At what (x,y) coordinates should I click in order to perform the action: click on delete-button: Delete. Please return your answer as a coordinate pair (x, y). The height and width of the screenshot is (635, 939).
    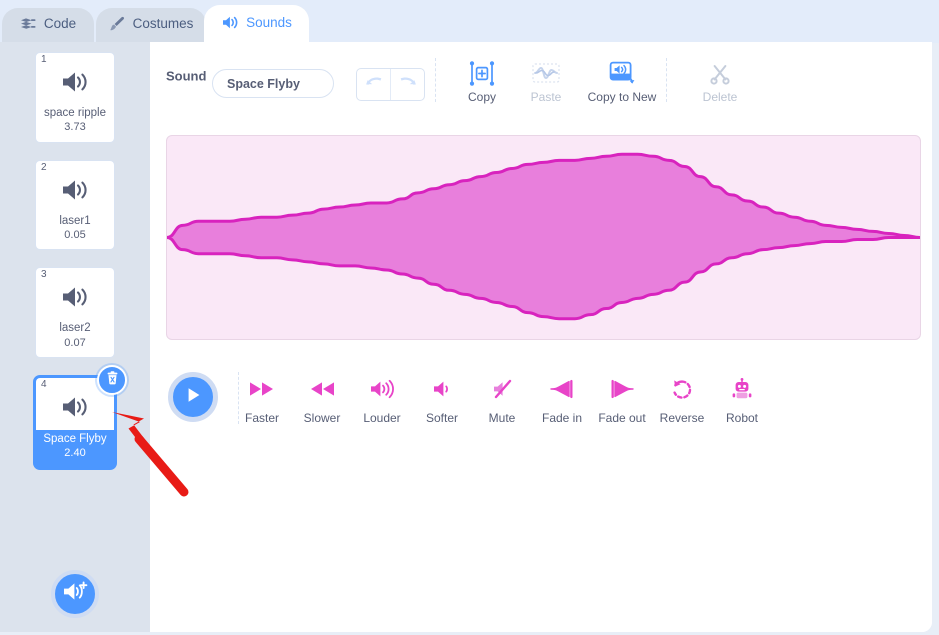
    Looking at the image, I should click on (720, 80).